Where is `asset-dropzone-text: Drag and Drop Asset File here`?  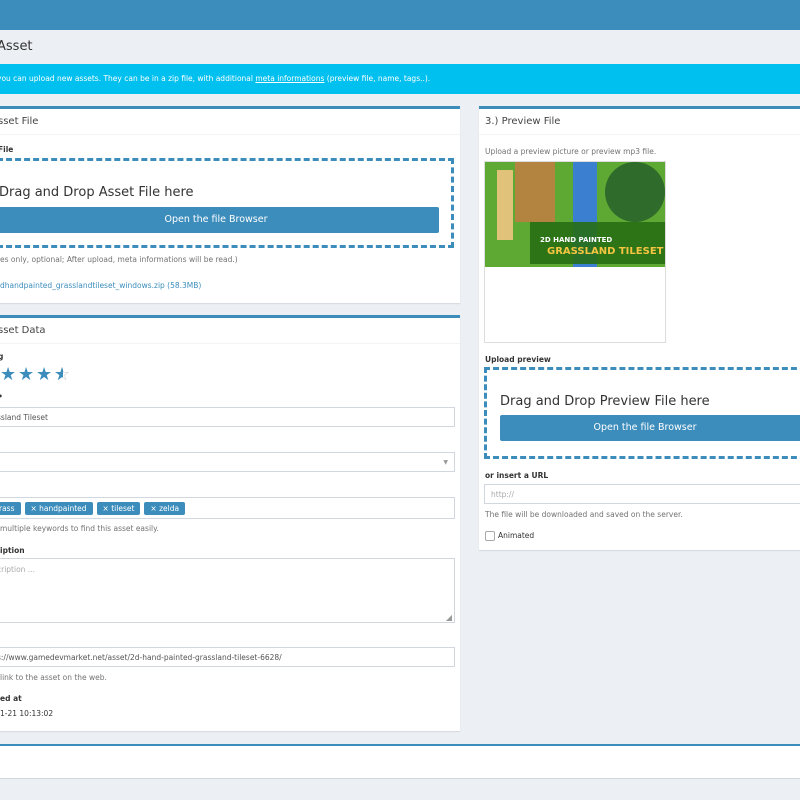
asset-dropzone-text: Drag and Drop Asset File here is located at coordinates (97, 192).